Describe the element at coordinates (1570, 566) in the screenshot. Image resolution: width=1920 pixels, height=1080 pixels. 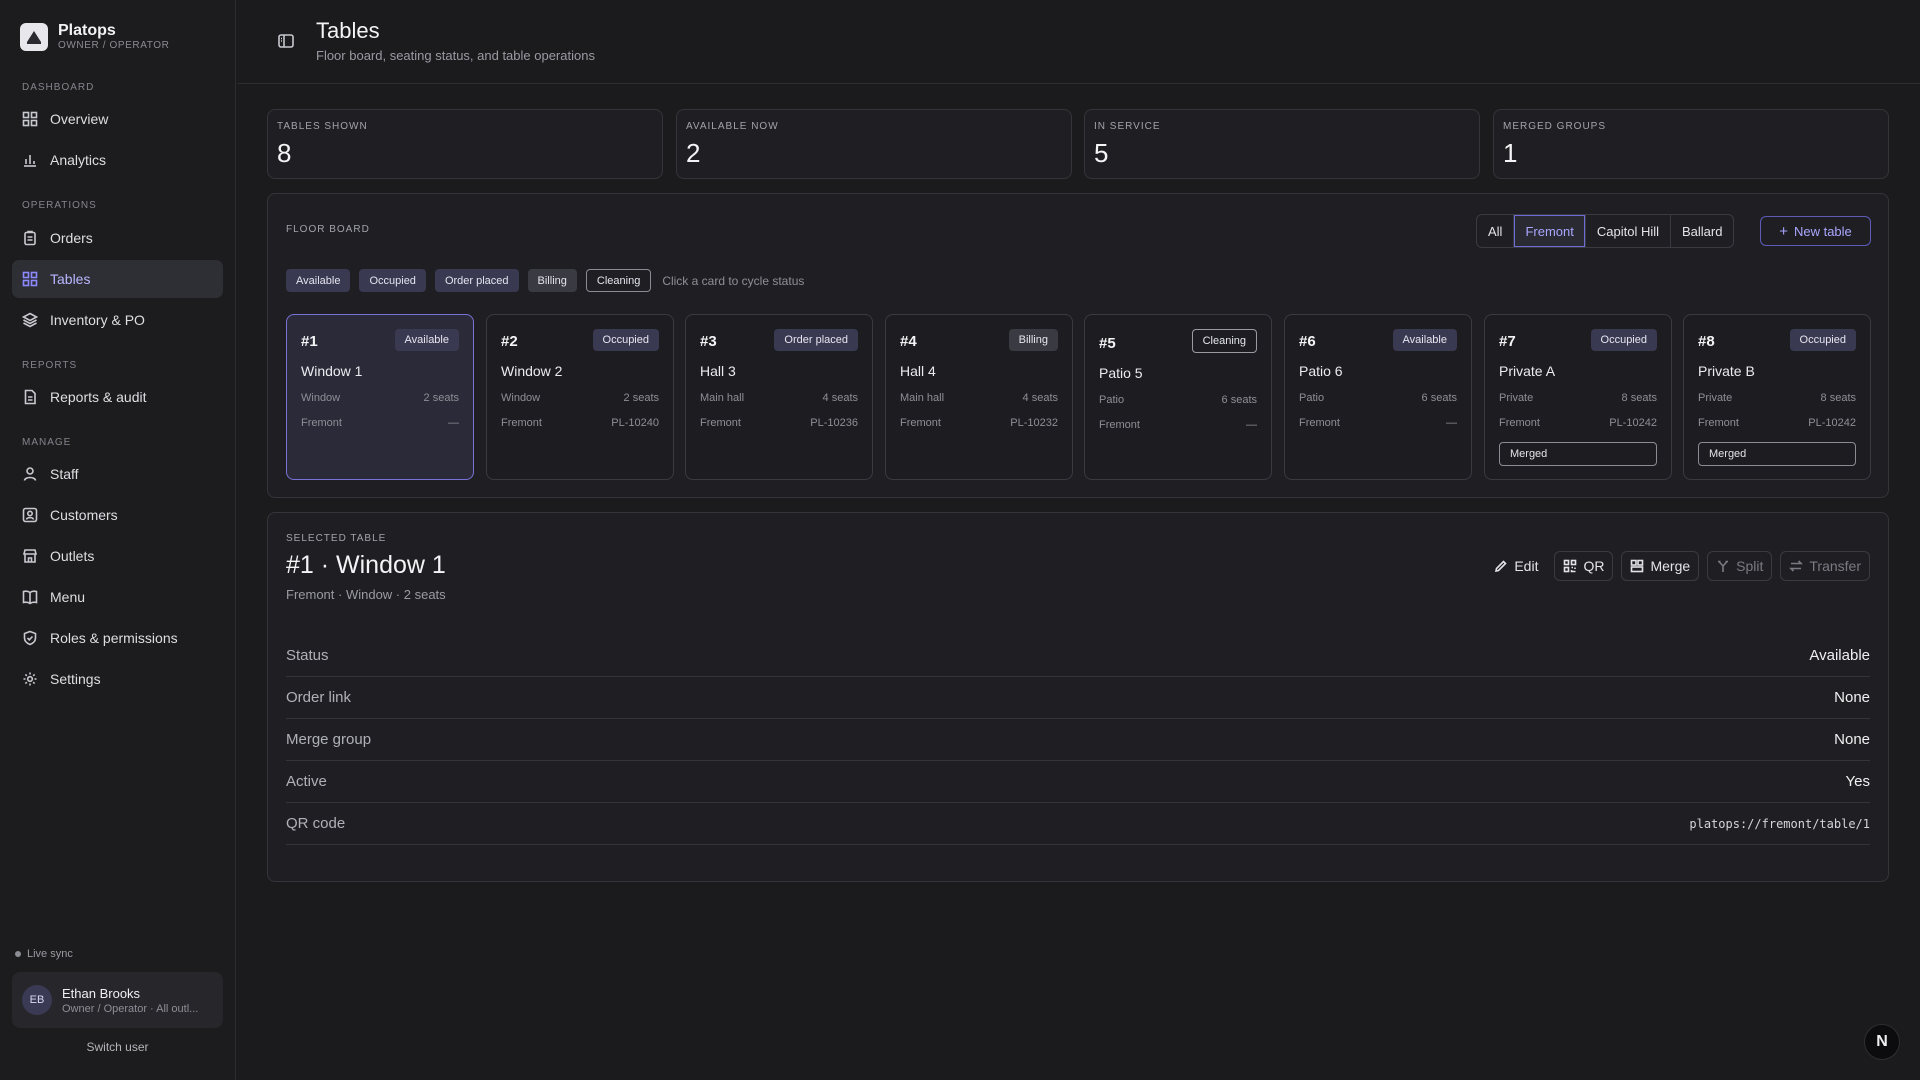
I see `qr-code-icon` at that location.